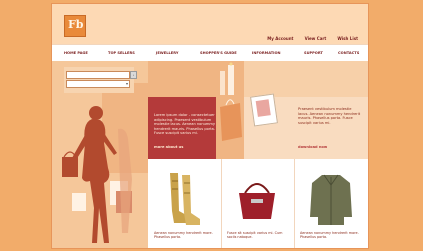  Describe the element at coordinates (168, 147) in the screenshot. I see `more-about-us-link: more about us` at that location.